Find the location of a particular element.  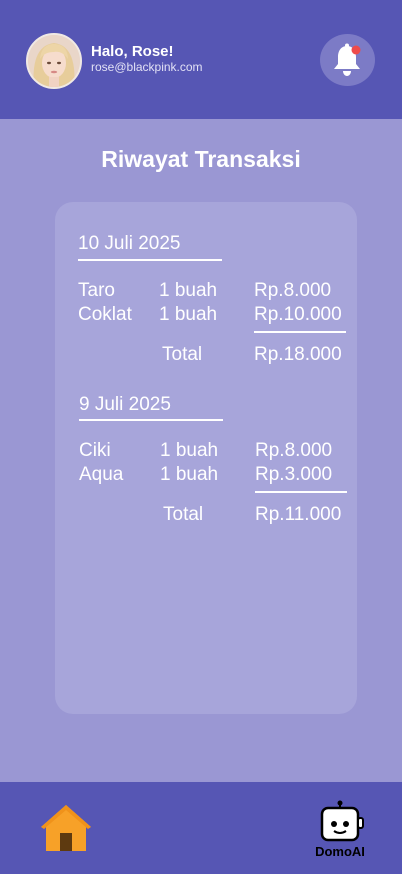

total-amount: Rp.11.000 is located at coordinates (298, 514).